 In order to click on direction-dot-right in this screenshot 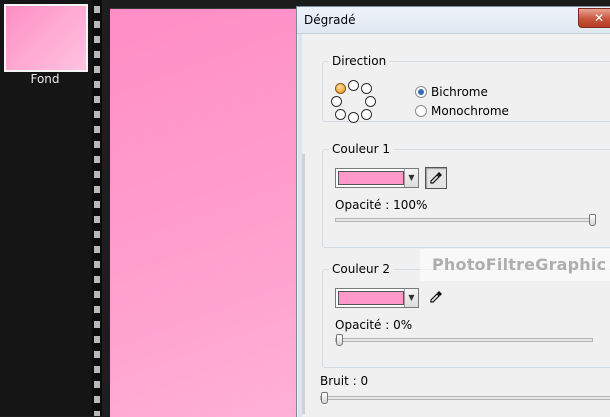, I will do `click(370, 101)`.